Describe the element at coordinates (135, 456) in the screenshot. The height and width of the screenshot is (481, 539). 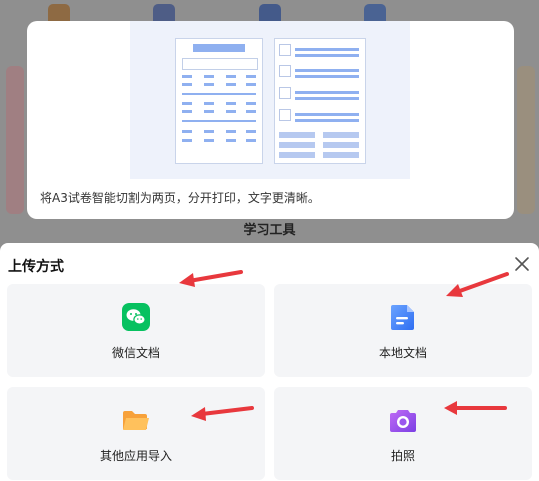
I see `option-label: 其他应用导入` at that location.